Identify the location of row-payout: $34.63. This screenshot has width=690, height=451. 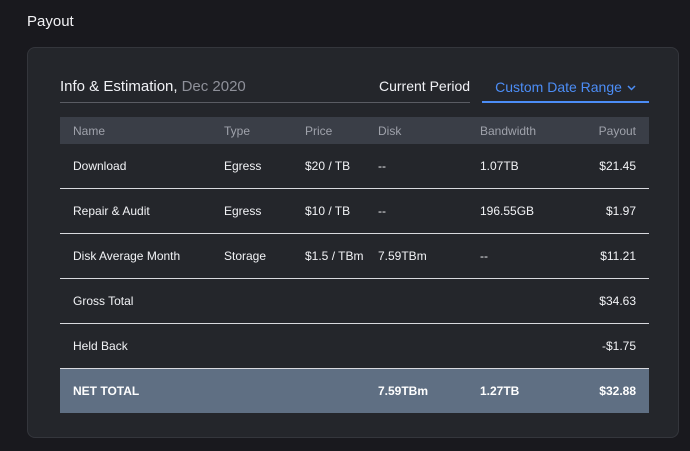
(617, 301).